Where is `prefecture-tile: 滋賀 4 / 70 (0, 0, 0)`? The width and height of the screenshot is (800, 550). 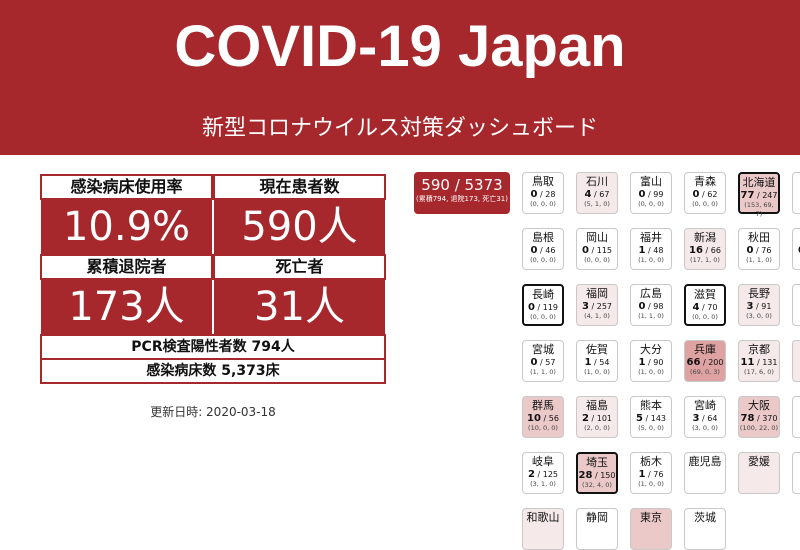
prefecture-tile: 滋賀 4 / 70 (0, 0, 0) is located at coordinates (705, 305).